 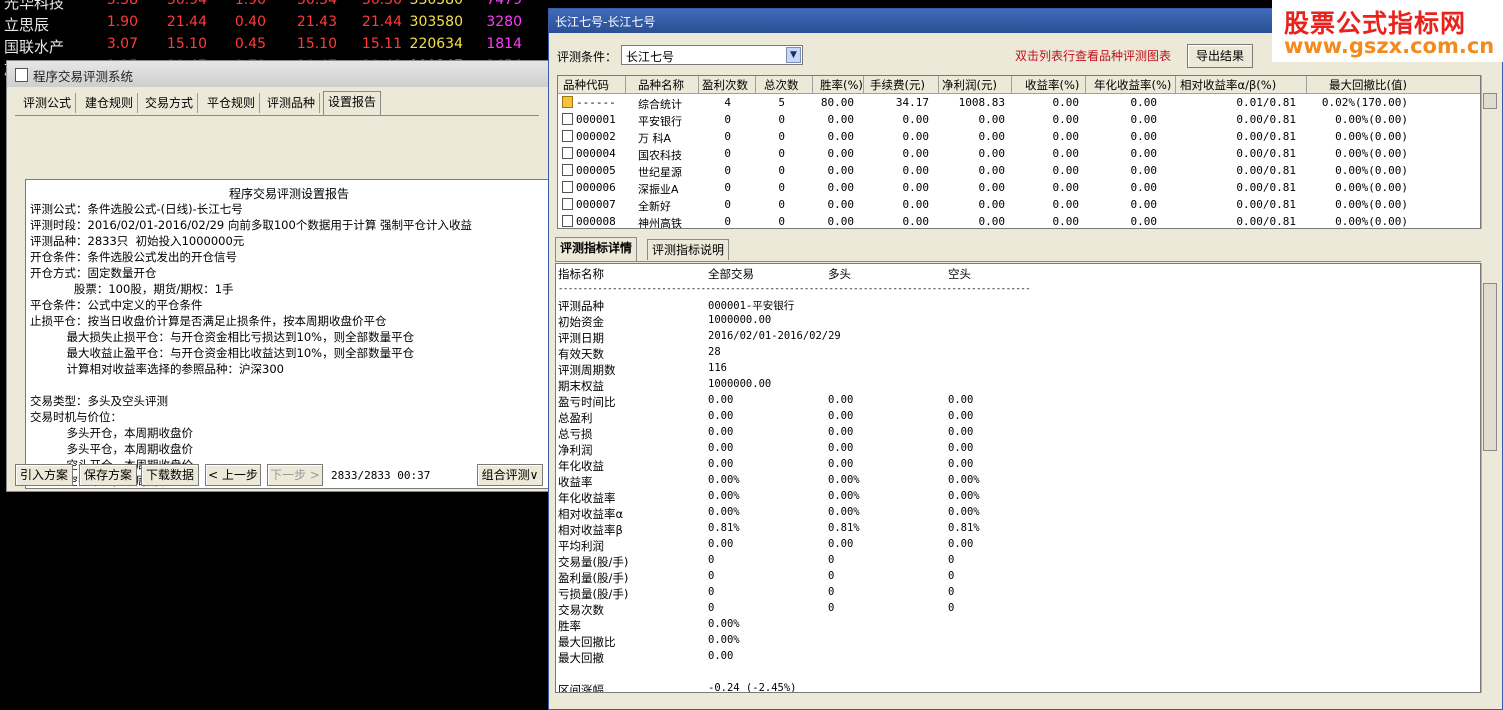 What do you see at coordinates (897, 85) in the screenshot?
I see `column-header: 手续费(元)` at bounding box center [897, 85].